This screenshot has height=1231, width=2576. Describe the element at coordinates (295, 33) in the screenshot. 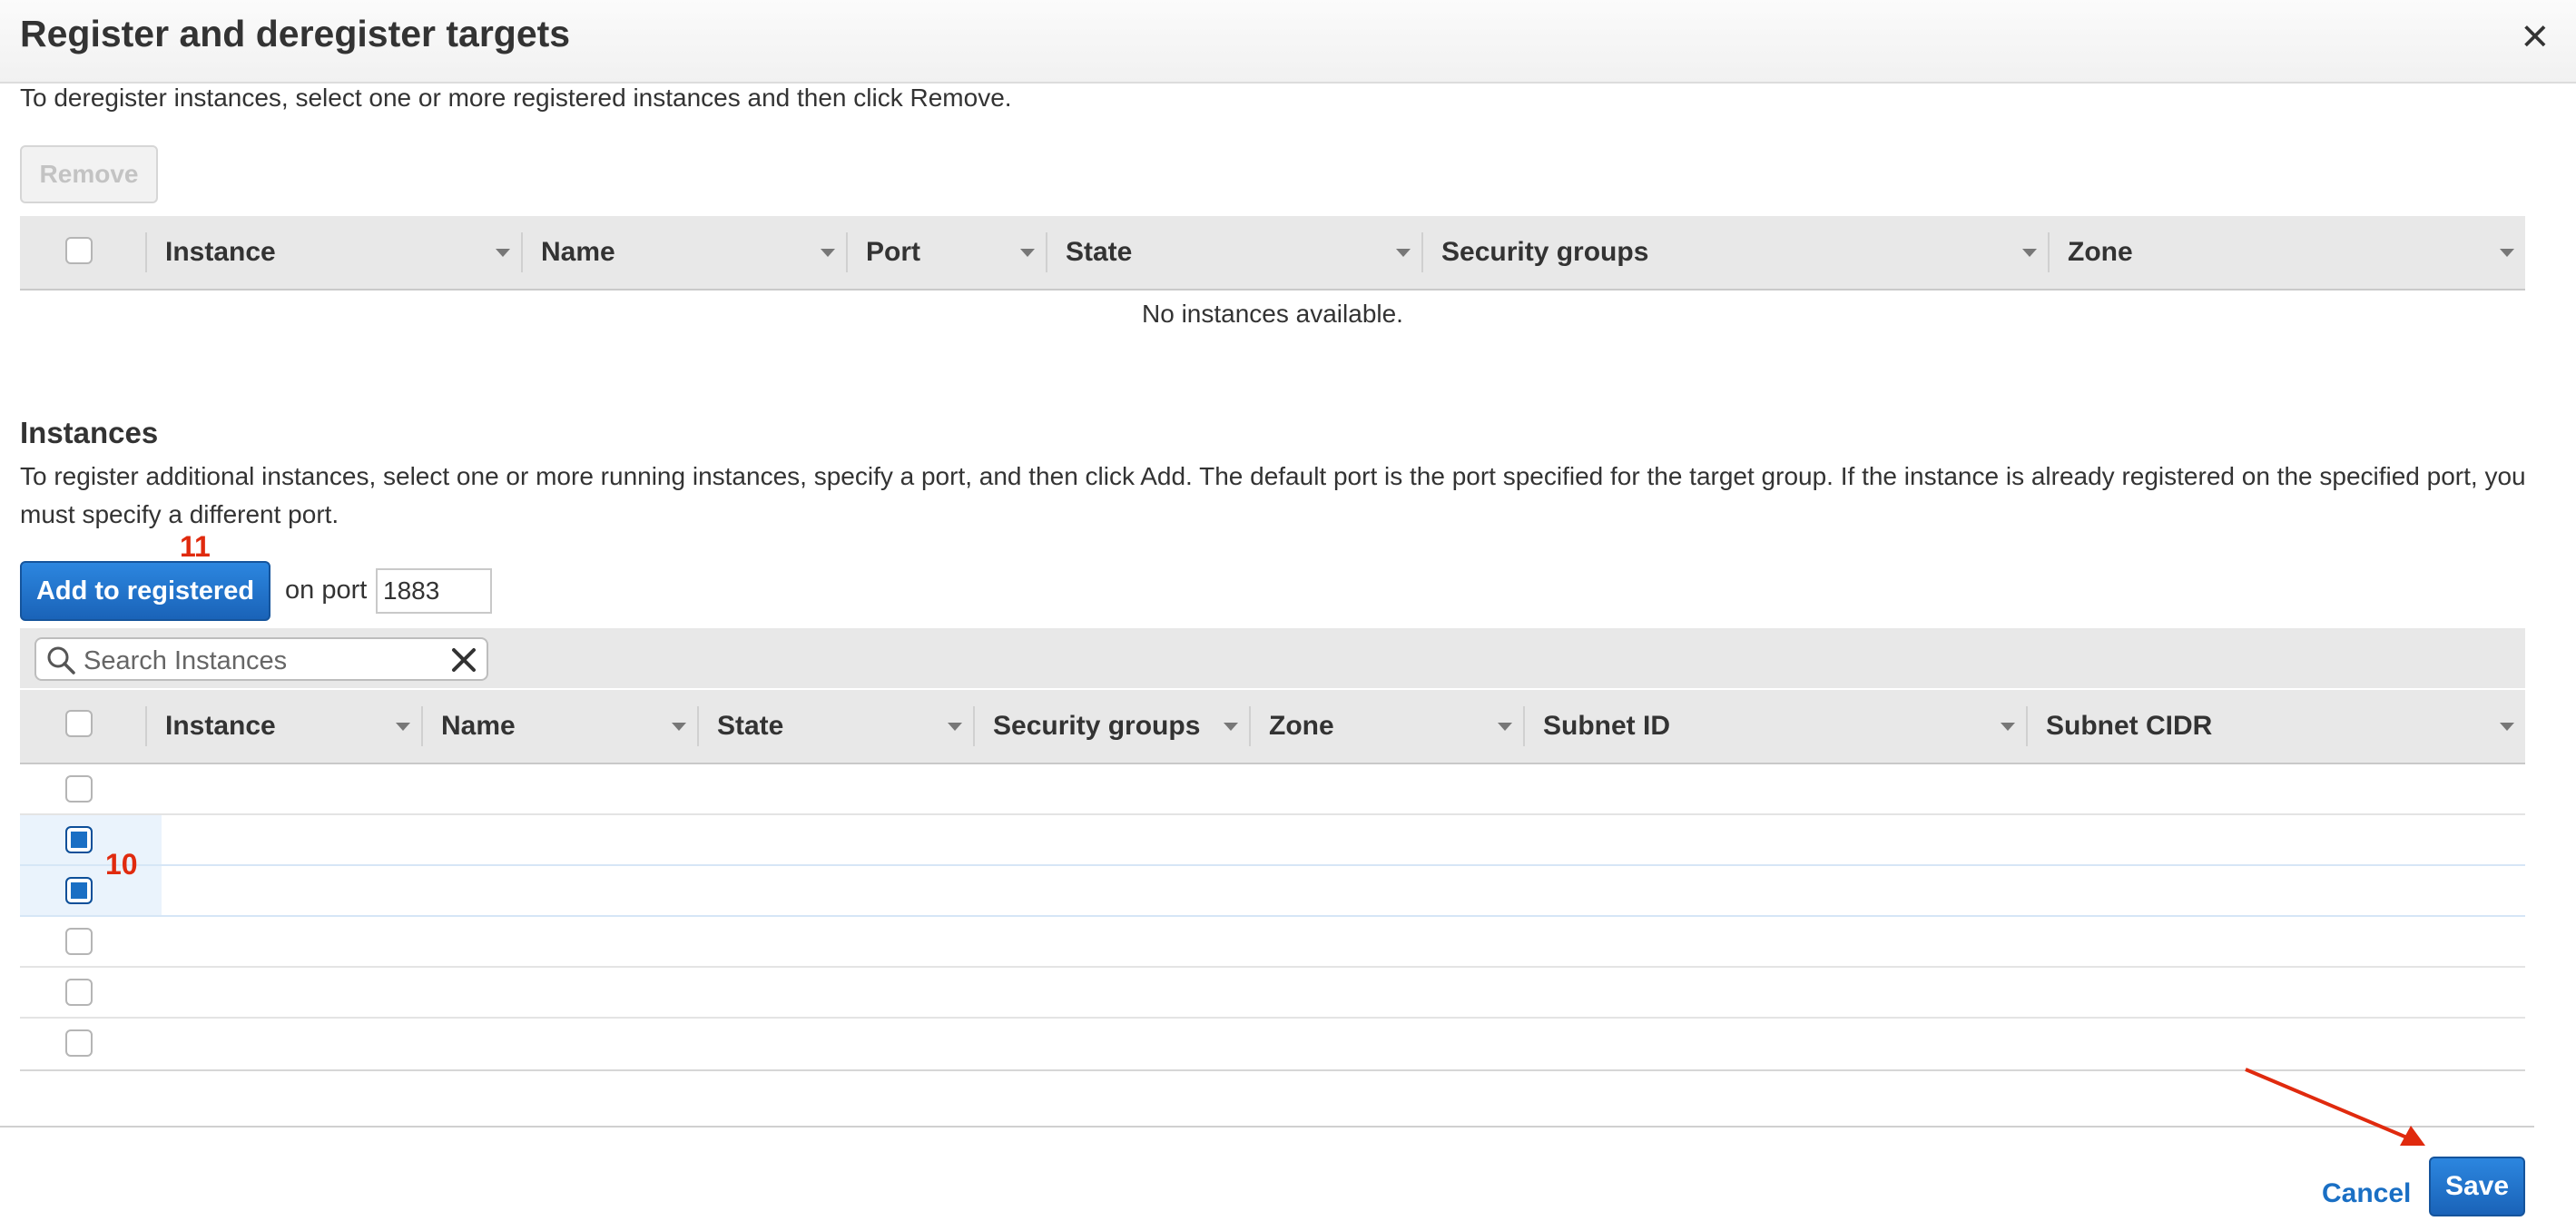

I see `dialog-title: Register and deregister targets` at that location.